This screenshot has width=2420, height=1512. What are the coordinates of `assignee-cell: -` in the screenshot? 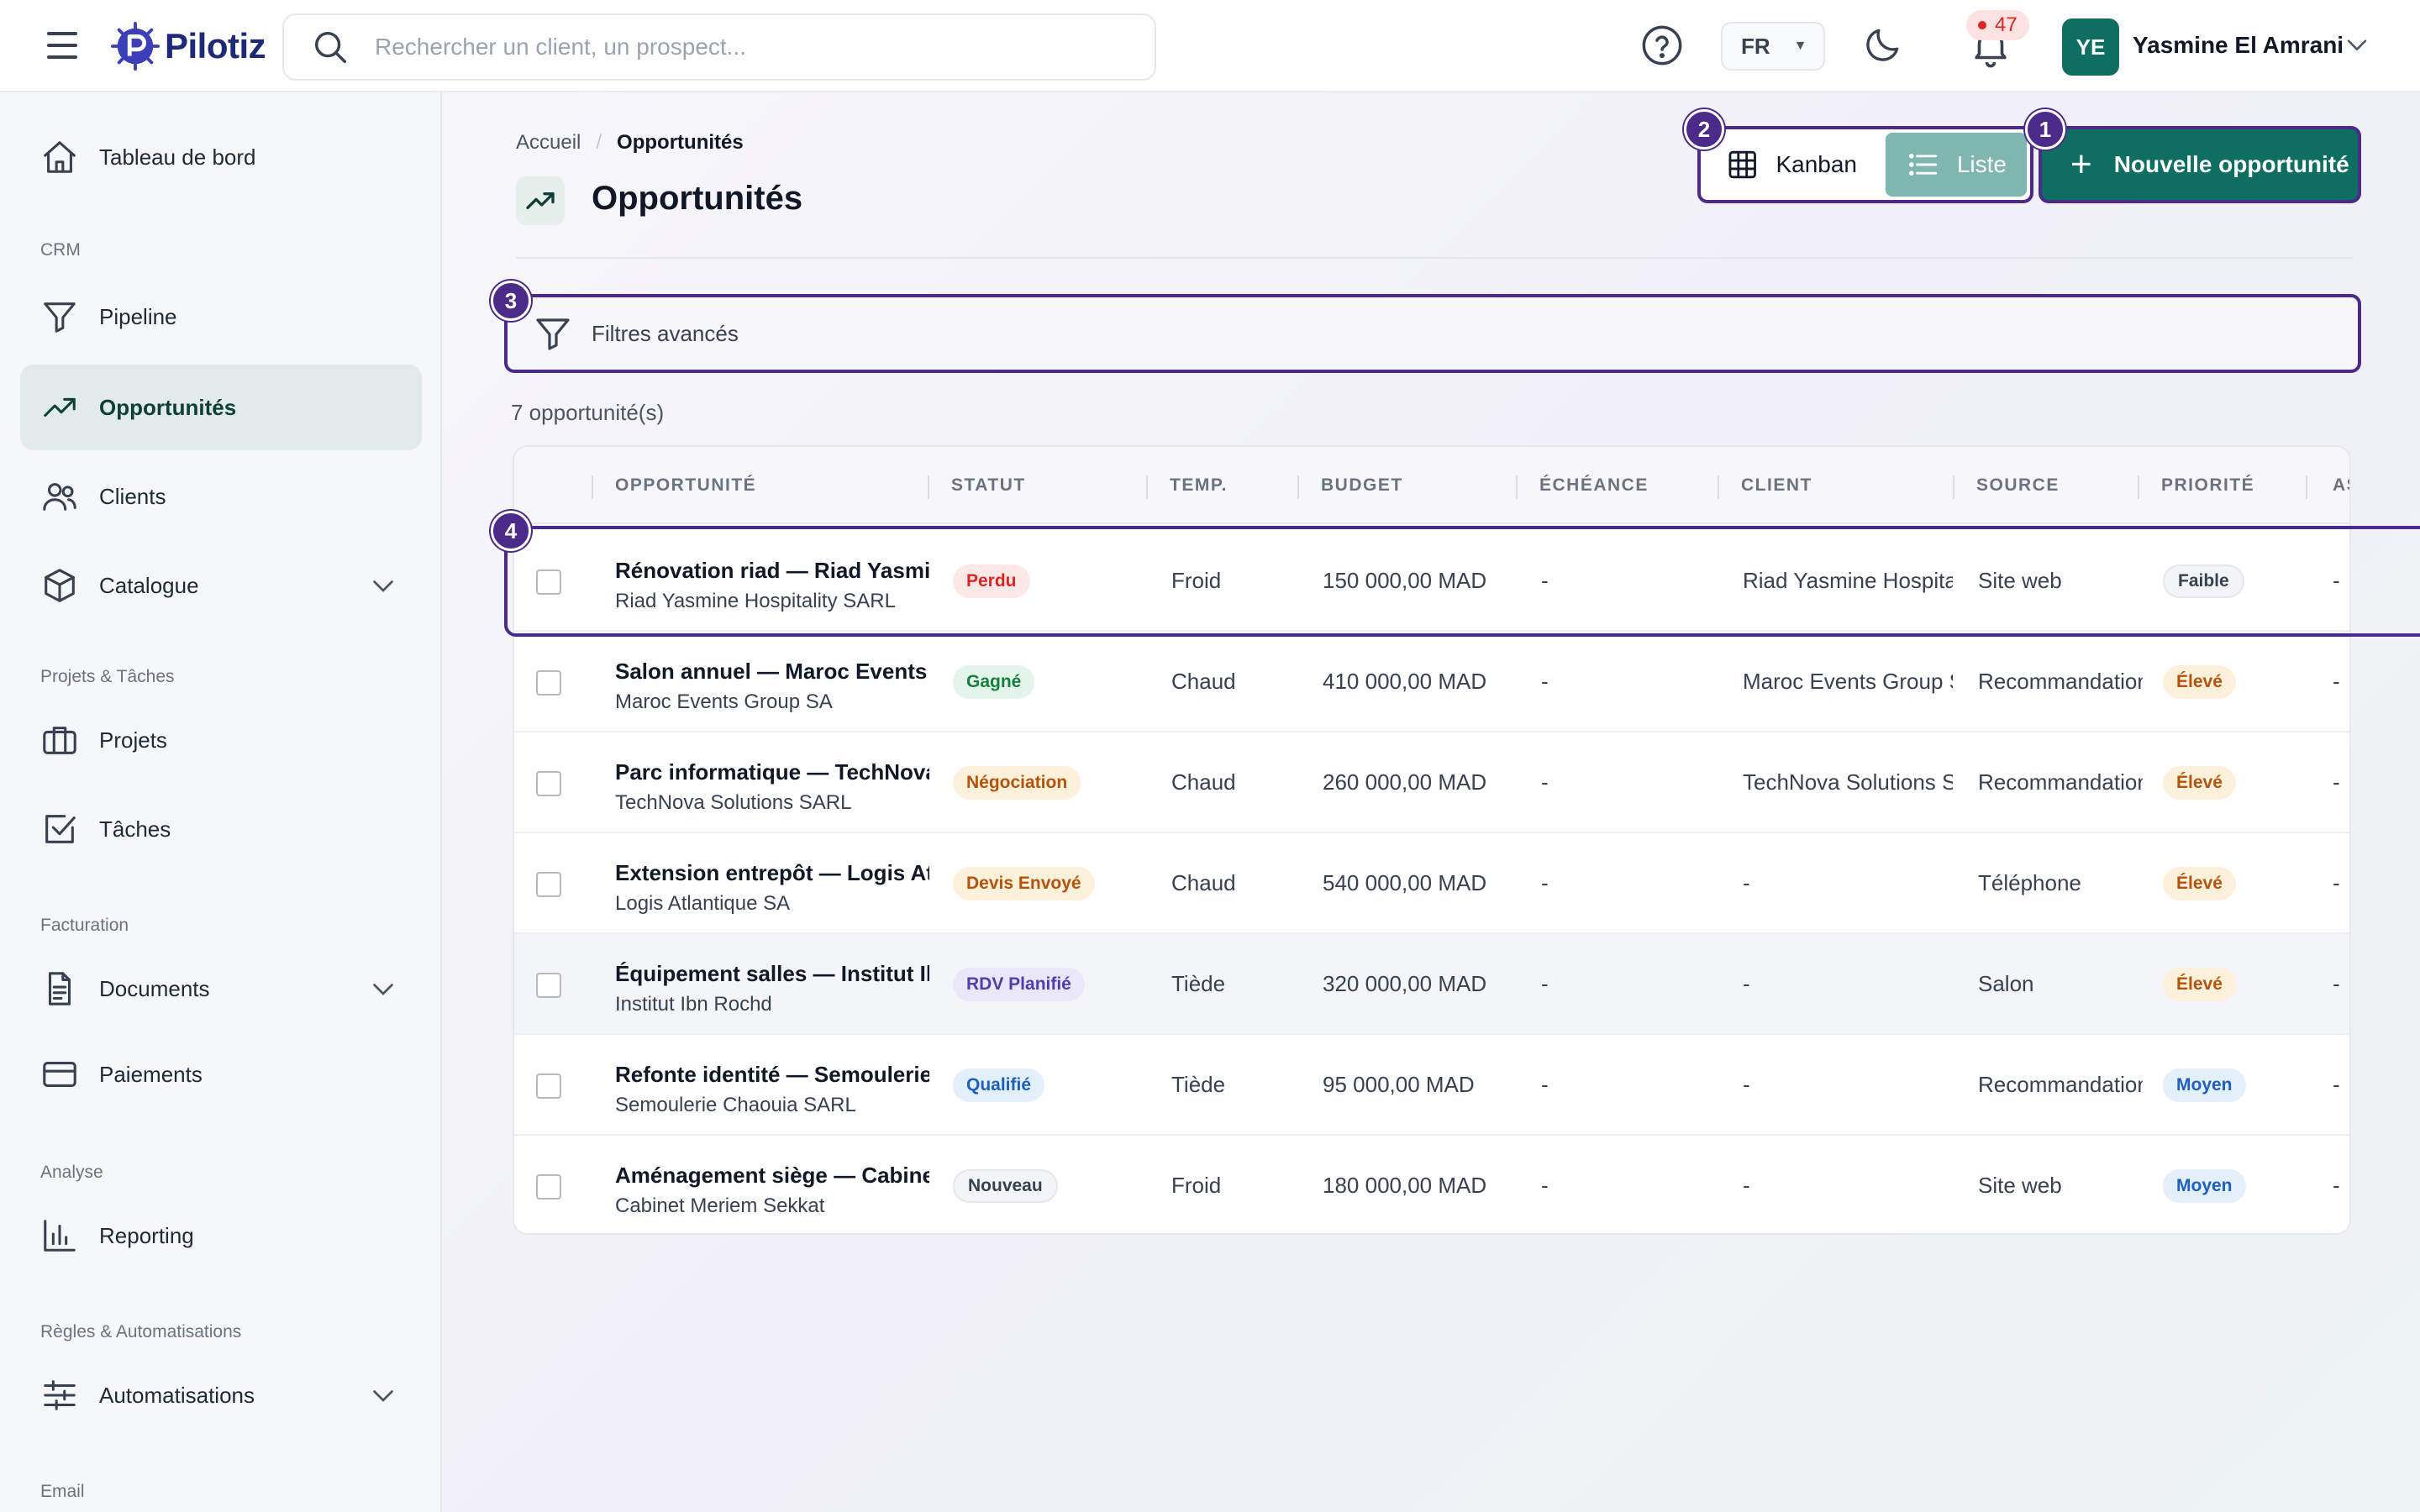 It's located at (2336, 782).